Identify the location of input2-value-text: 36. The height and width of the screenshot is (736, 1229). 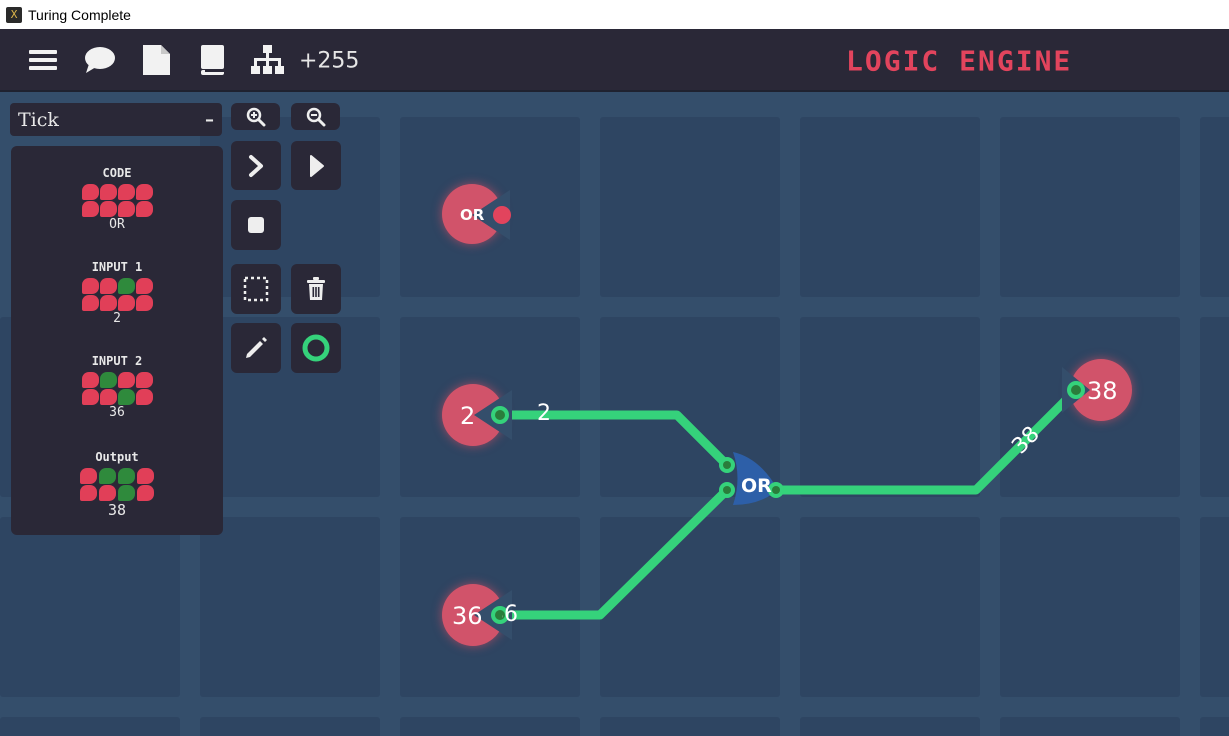
(117, 412).